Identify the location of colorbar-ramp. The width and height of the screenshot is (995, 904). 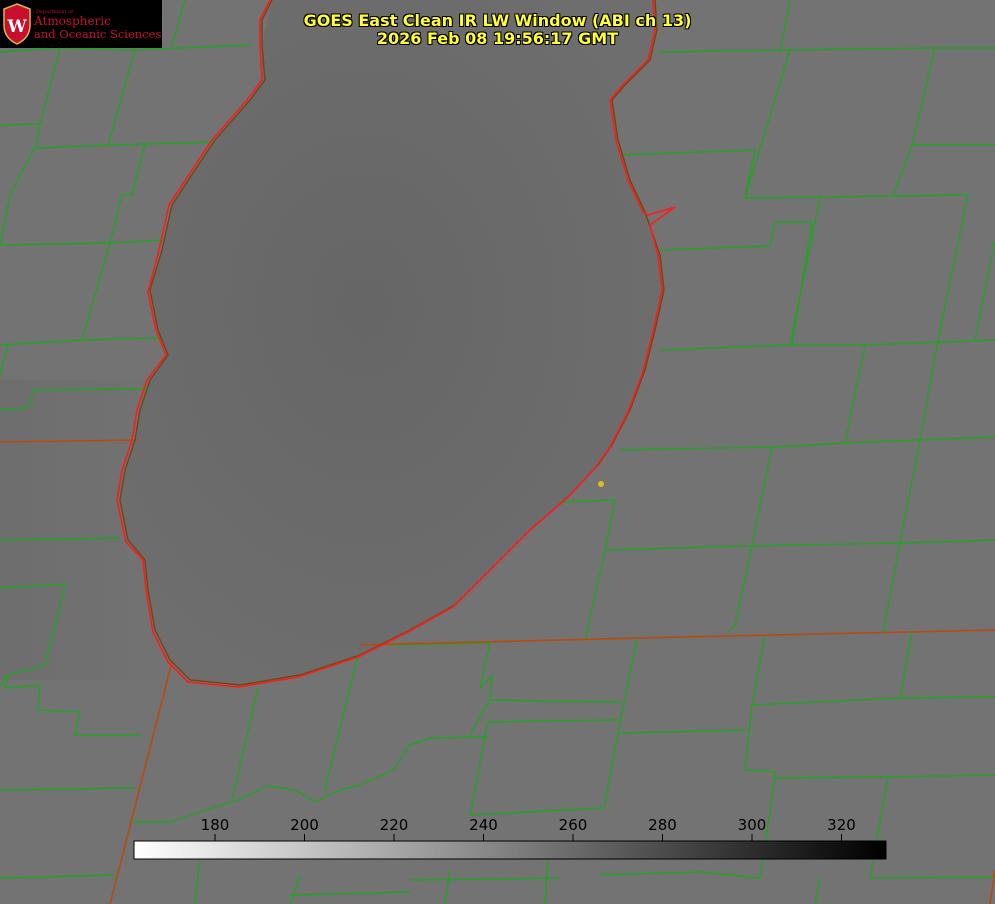
(510, 850).